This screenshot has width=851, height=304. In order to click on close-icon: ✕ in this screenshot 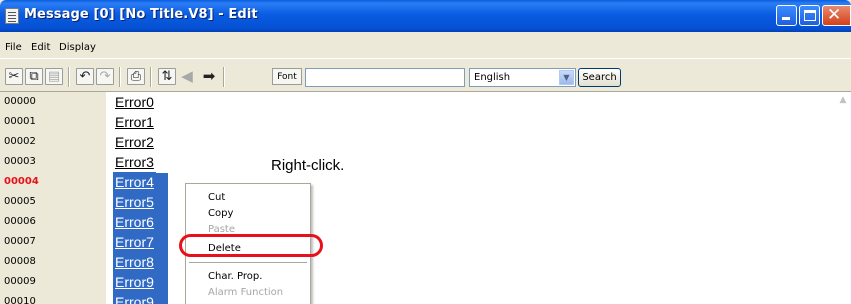, I will do `click(834, 15)`.